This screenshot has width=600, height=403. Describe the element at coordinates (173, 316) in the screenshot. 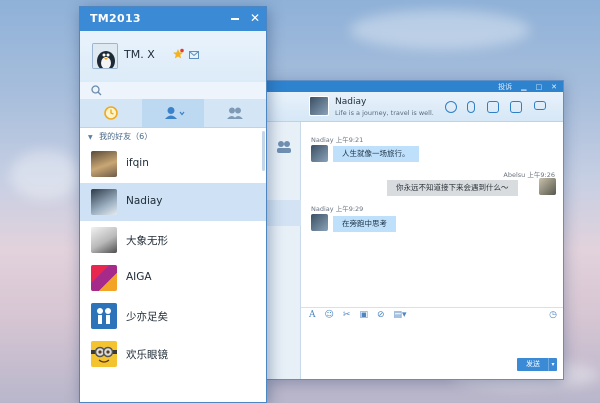

I see `contact-item: 少亦足矣` at that location.